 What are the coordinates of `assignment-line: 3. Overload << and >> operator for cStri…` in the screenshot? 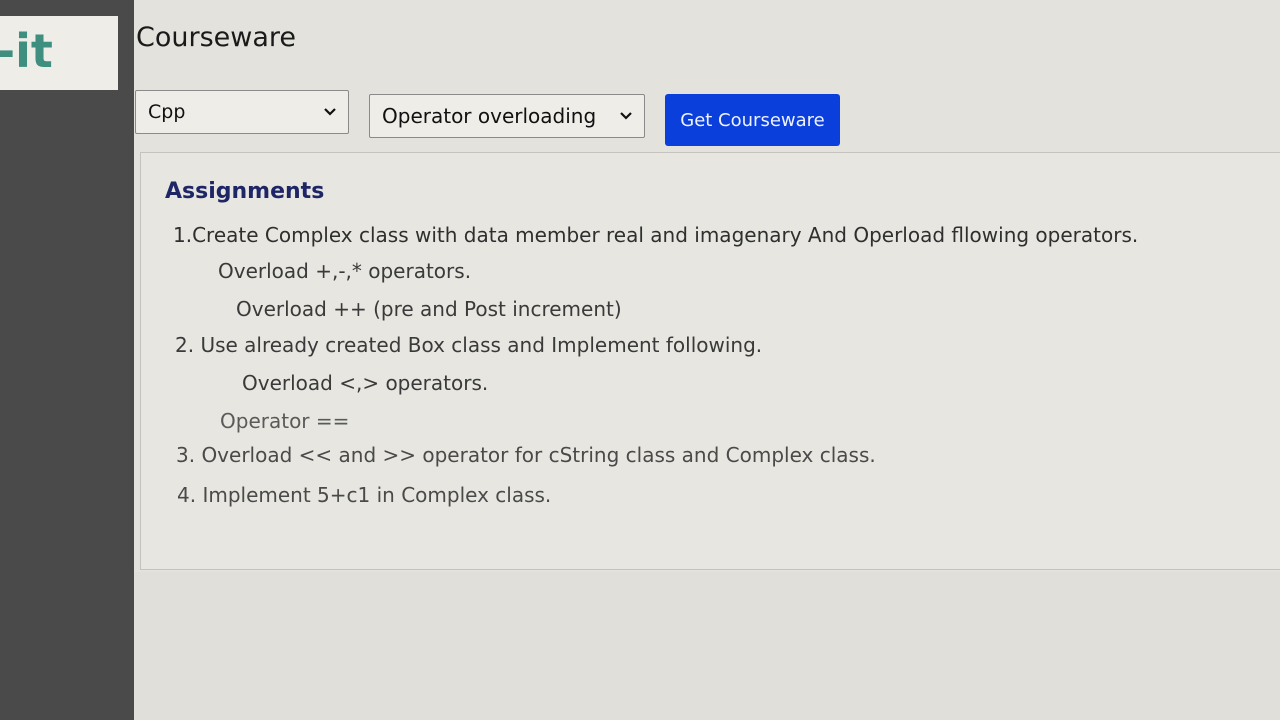 It's located at (526, 455).